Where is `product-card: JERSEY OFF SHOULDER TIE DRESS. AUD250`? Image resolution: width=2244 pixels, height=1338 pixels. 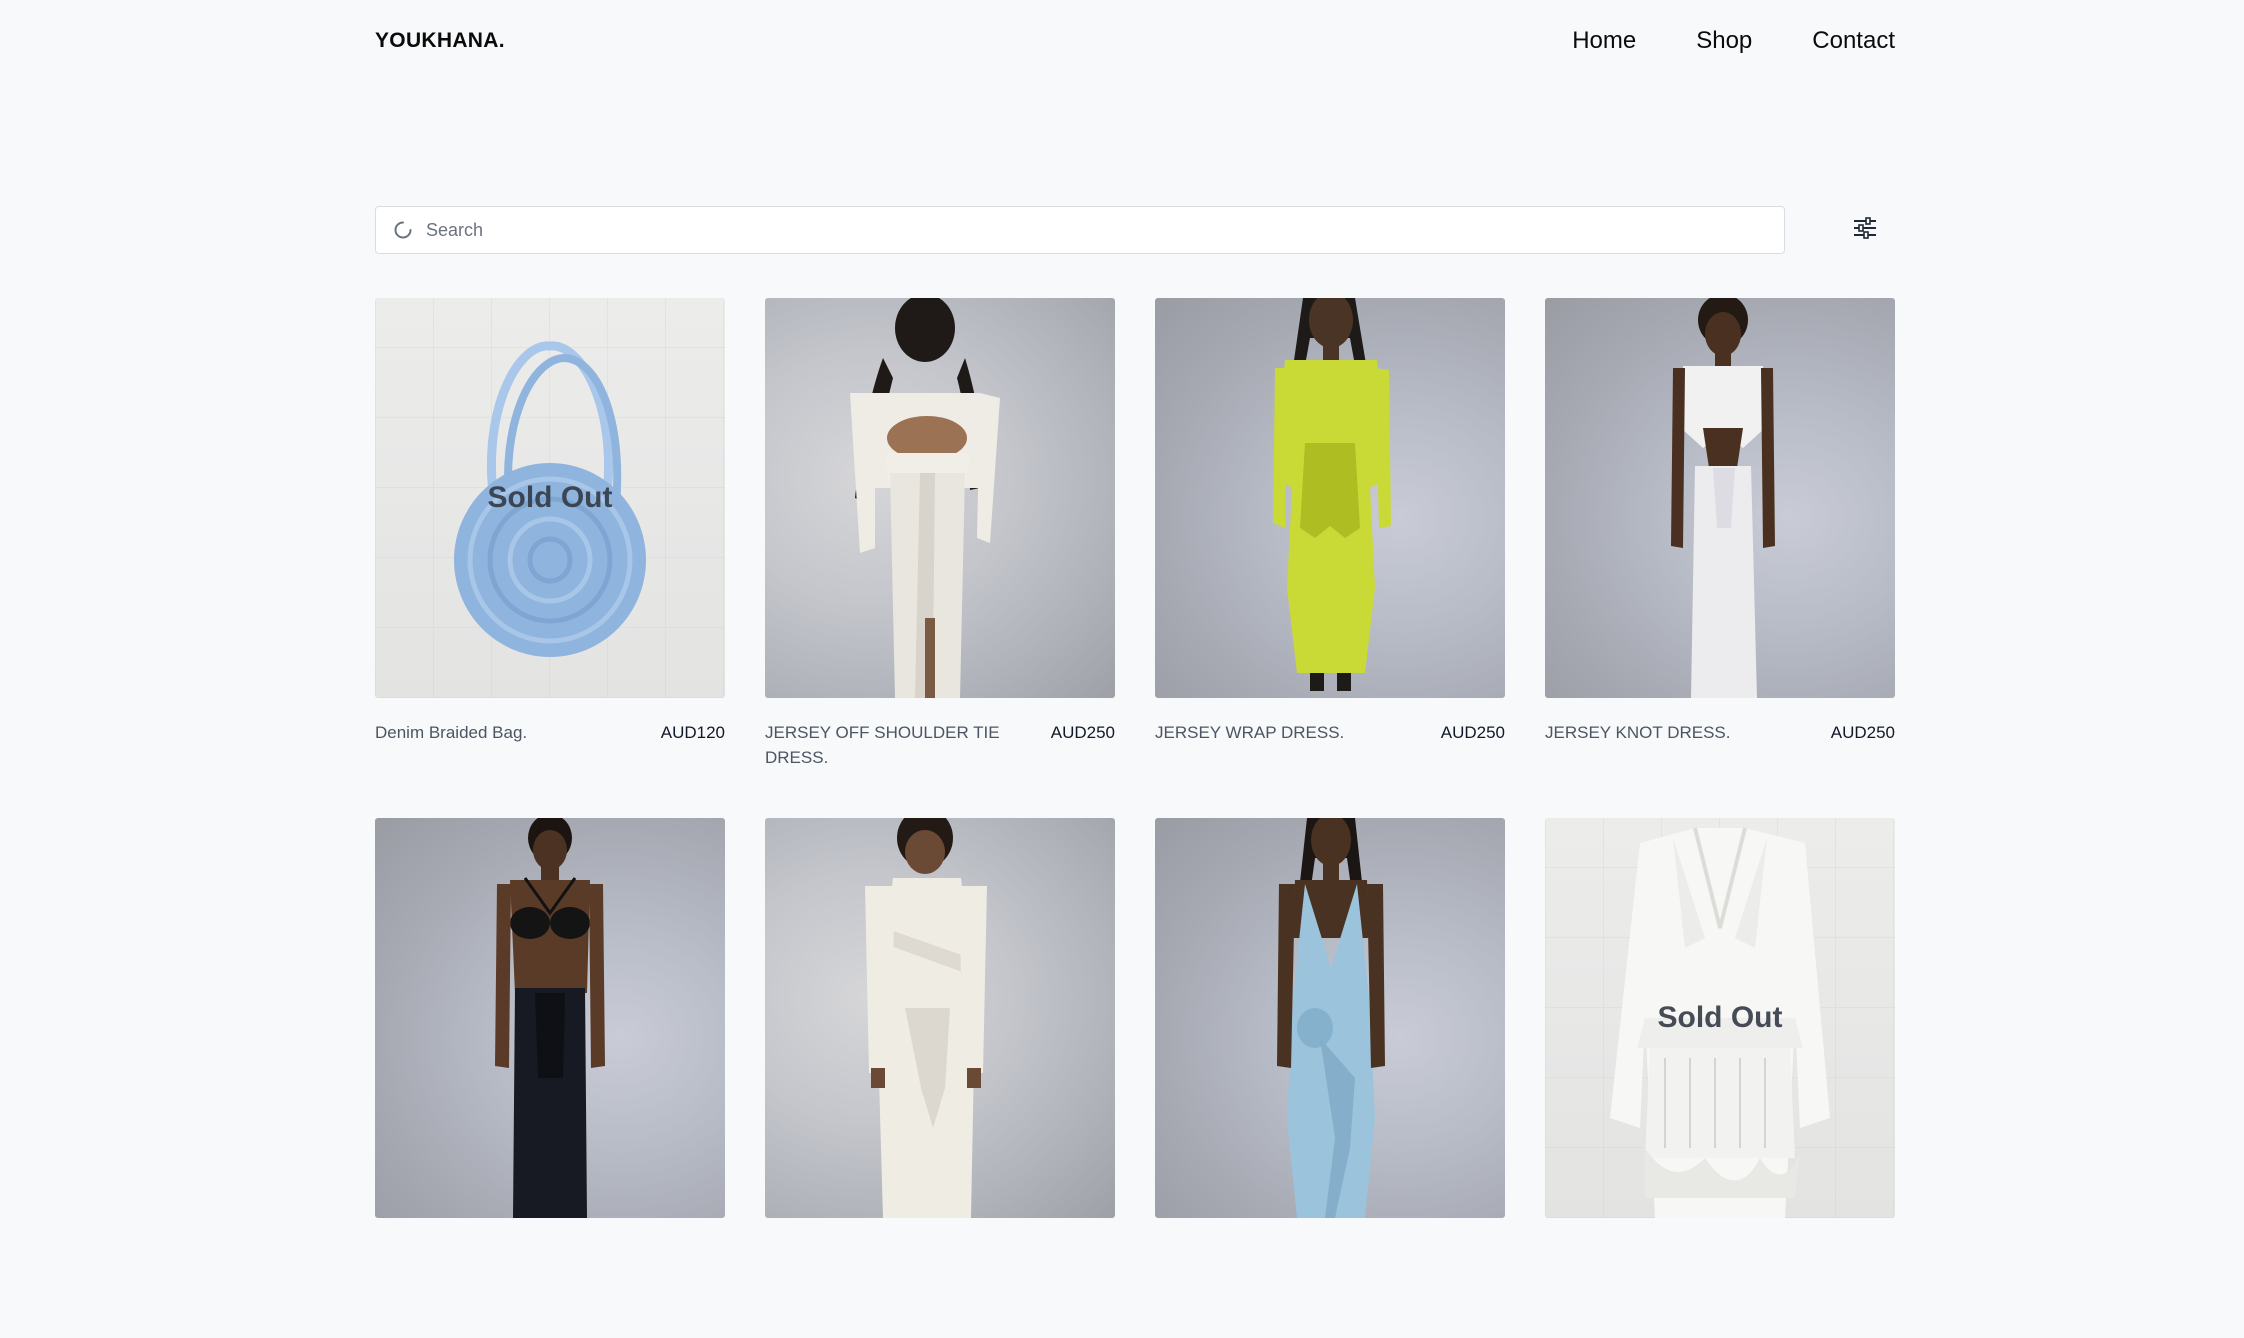 product-card: JERSEY OFF SHOULDER TIE DRESS. AUD250 is located at coordinates (940, 558).